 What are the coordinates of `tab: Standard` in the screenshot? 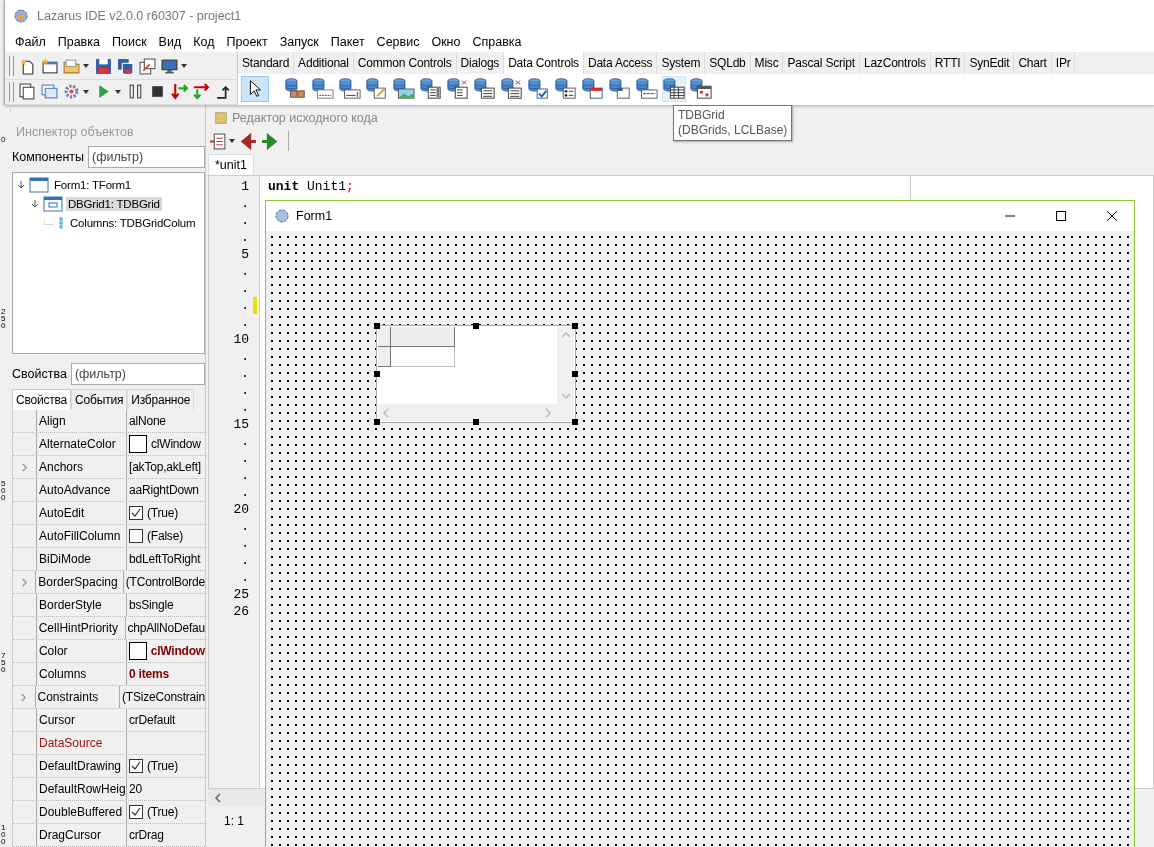 It's located at (266, 63).